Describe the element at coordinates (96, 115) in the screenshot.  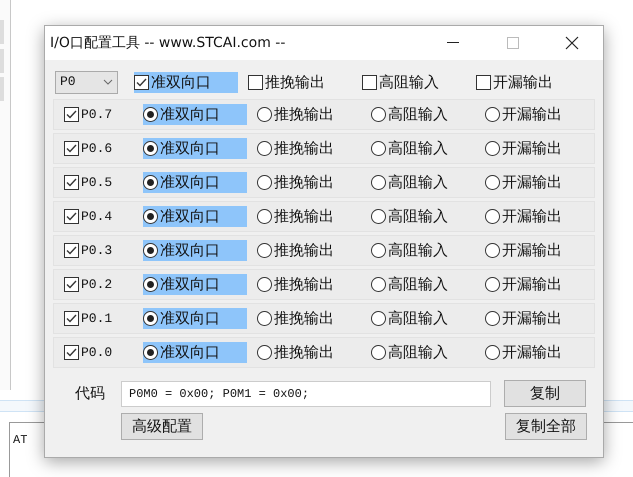
I see `pin-label: P0.7` at that location.